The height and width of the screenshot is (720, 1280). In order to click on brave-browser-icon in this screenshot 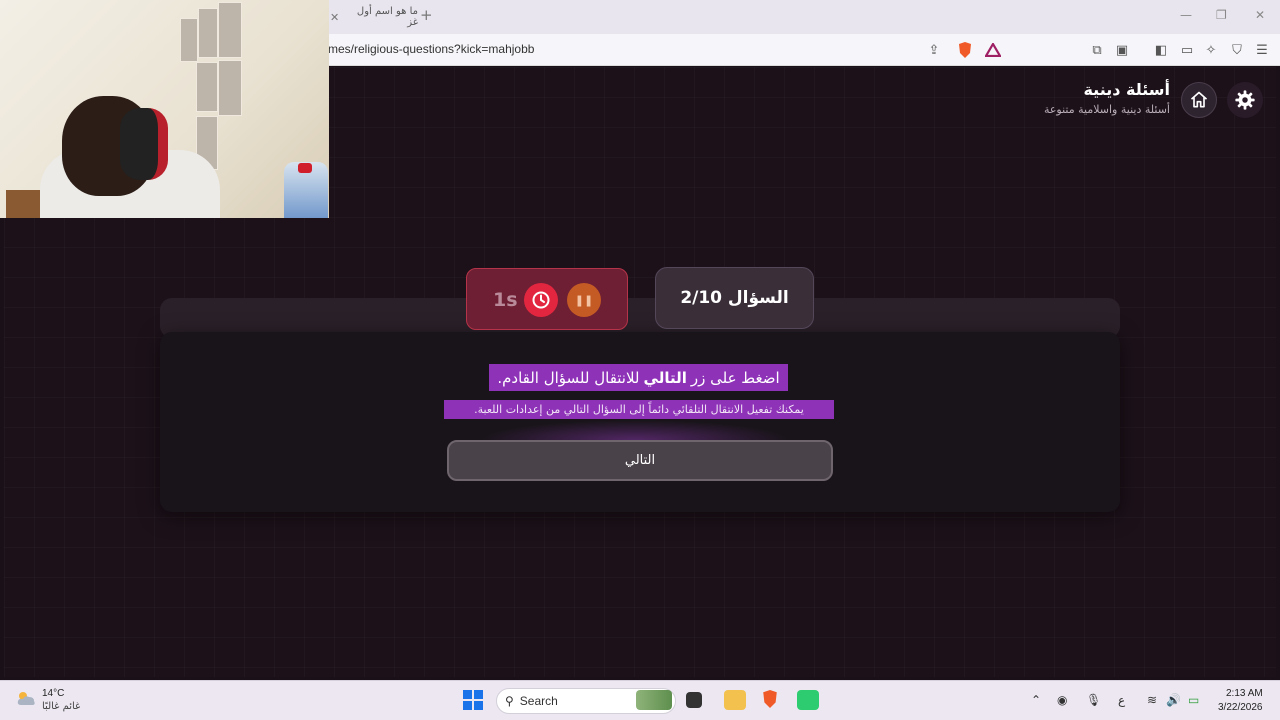, I will do `click(770, 700)`.